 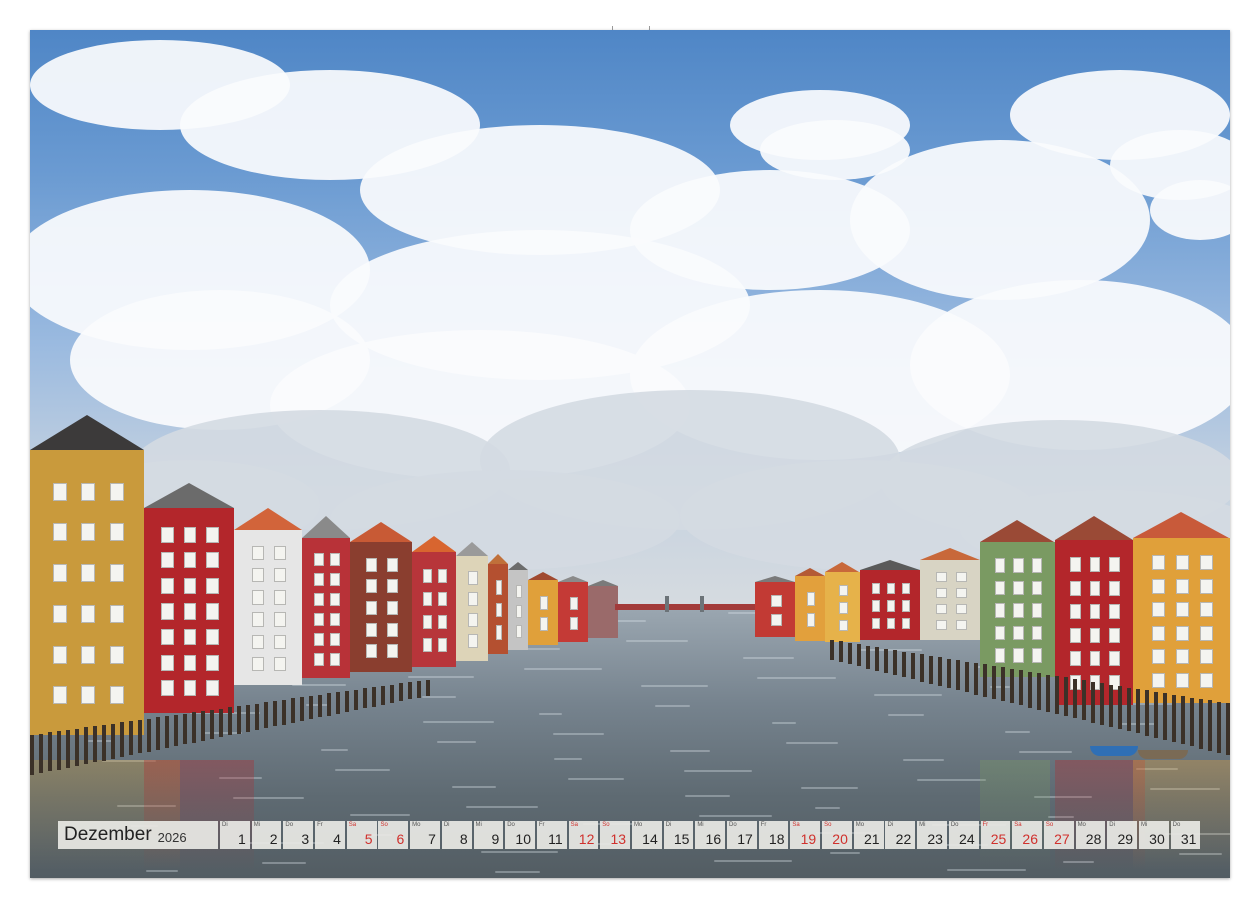 I want to click on day-cell: Do 10, so click(x=520, y=835).